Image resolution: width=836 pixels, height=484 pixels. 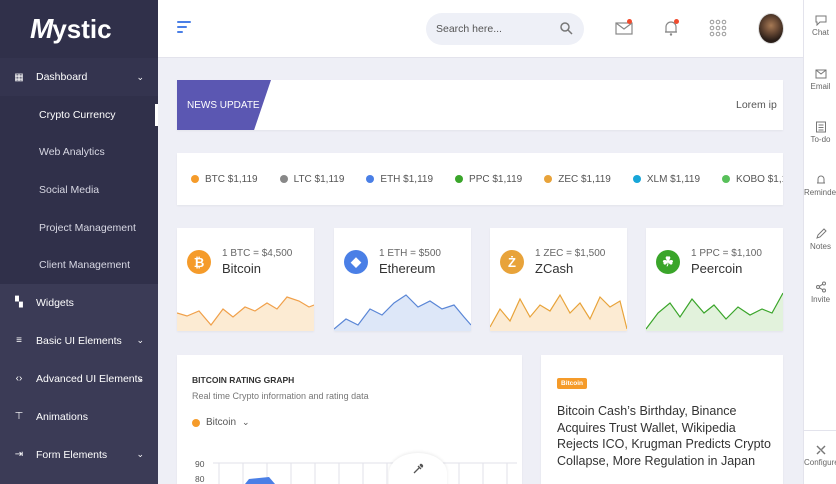 What do you see at coordinates (771, 28) in the screenshot?
I see `user-avatar` at bounding box center [771, 28].